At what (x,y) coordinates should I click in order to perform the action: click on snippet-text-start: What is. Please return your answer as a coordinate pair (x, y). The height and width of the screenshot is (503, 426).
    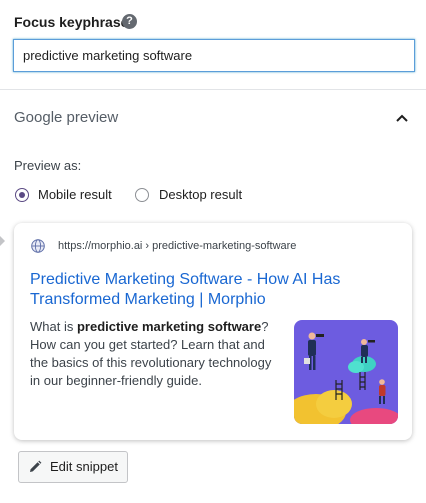
    Looking at the image, I should click on (53, 326).